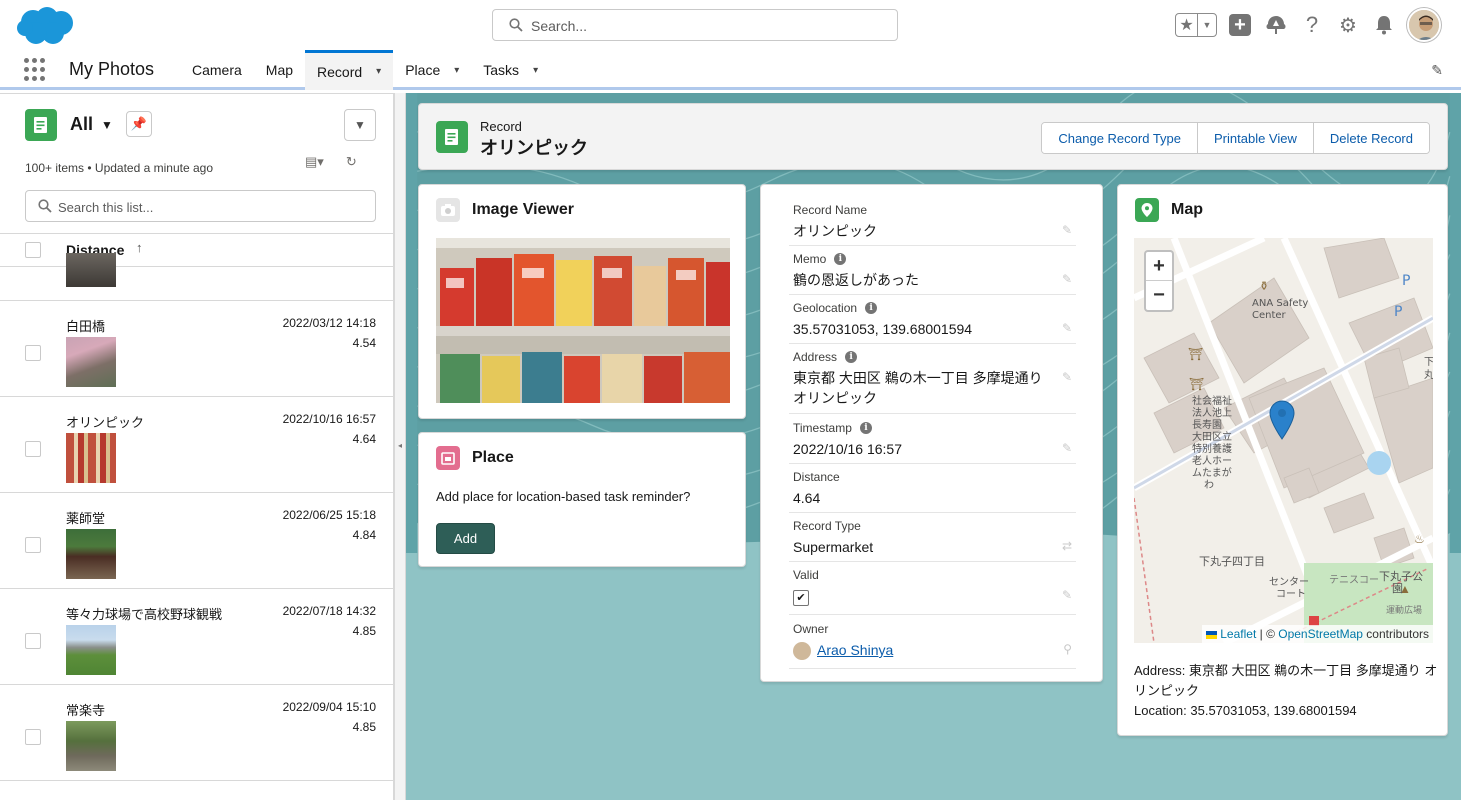  Describe the element at coordinates (208, 207) in the screenshot. I see `list-search-input` at that location.